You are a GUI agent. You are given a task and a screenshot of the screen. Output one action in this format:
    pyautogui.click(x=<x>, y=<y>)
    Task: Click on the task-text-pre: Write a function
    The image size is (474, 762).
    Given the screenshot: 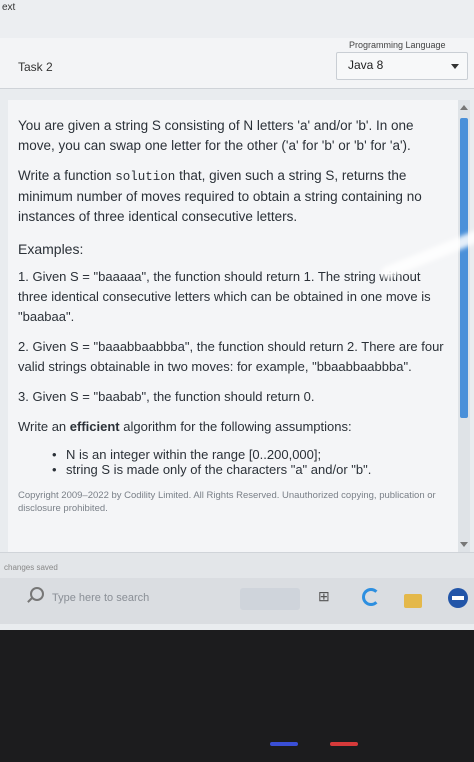 What is the action you would take?
    pyautogui.click(x=67, y=175)
    